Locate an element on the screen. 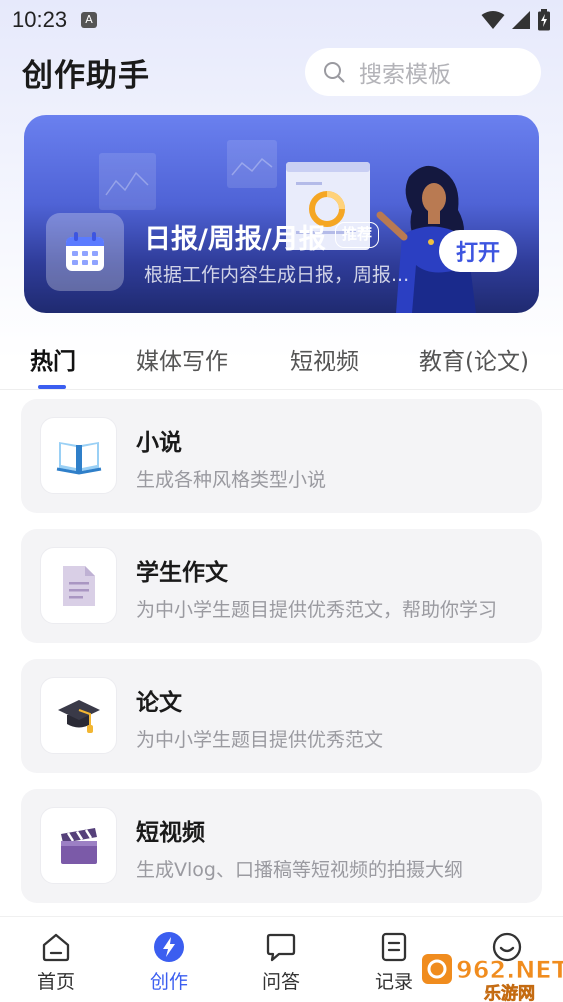 The height and width of the screenshot is (1002, 563). graduation-cap-icon is located at coordinates (78, 716).